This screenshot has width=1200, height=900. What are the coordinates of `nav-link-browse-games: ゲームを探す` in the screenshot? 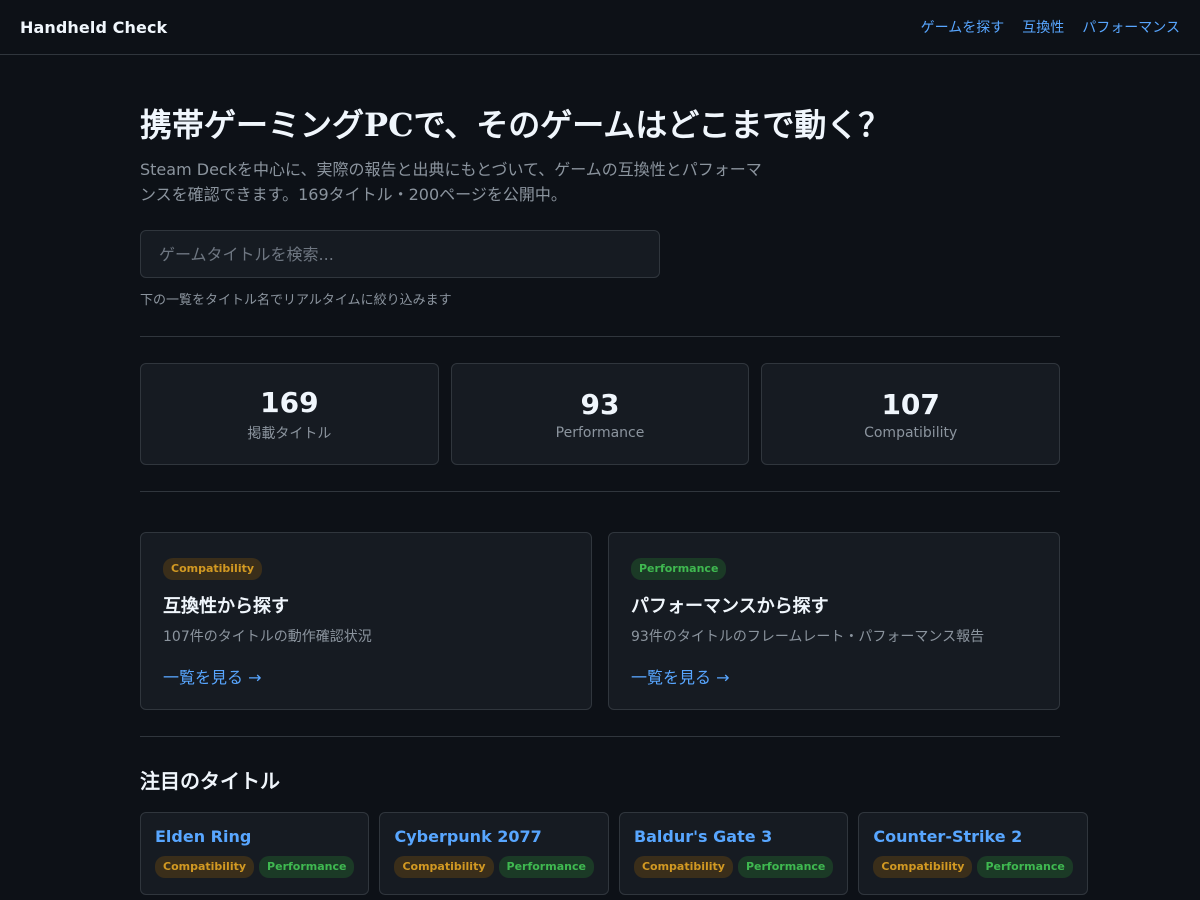 It's located at (963, 27).